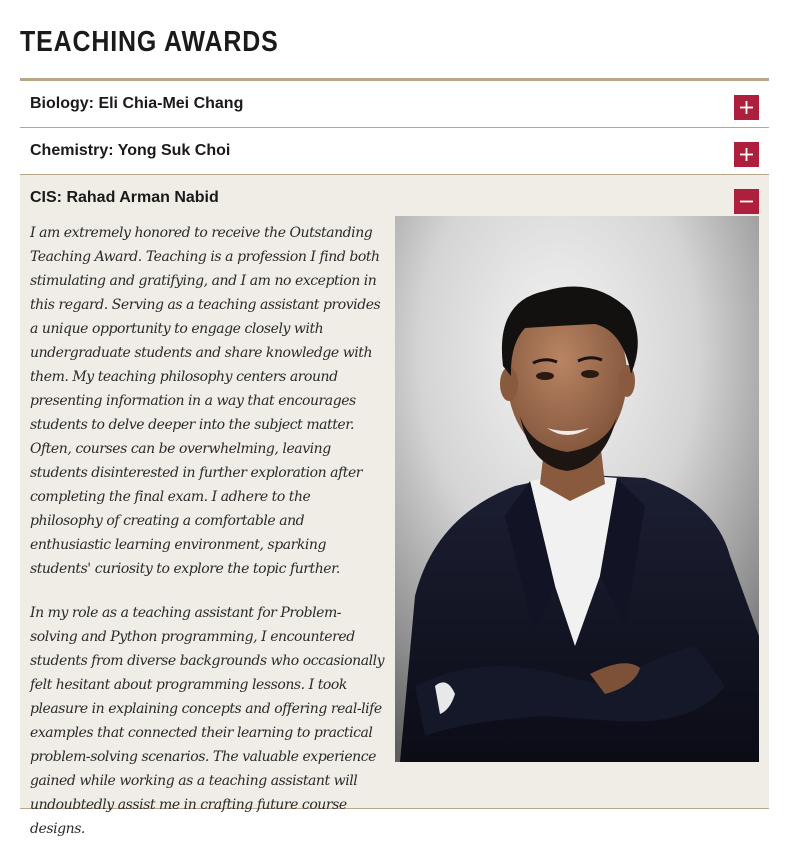 The width and height of the screenshot is (794, 861). Describe the element at coordinates (137, 103) in the screenshot. I see `accordion-title: Biology: Eli Chia-Mei Chang` at that location.